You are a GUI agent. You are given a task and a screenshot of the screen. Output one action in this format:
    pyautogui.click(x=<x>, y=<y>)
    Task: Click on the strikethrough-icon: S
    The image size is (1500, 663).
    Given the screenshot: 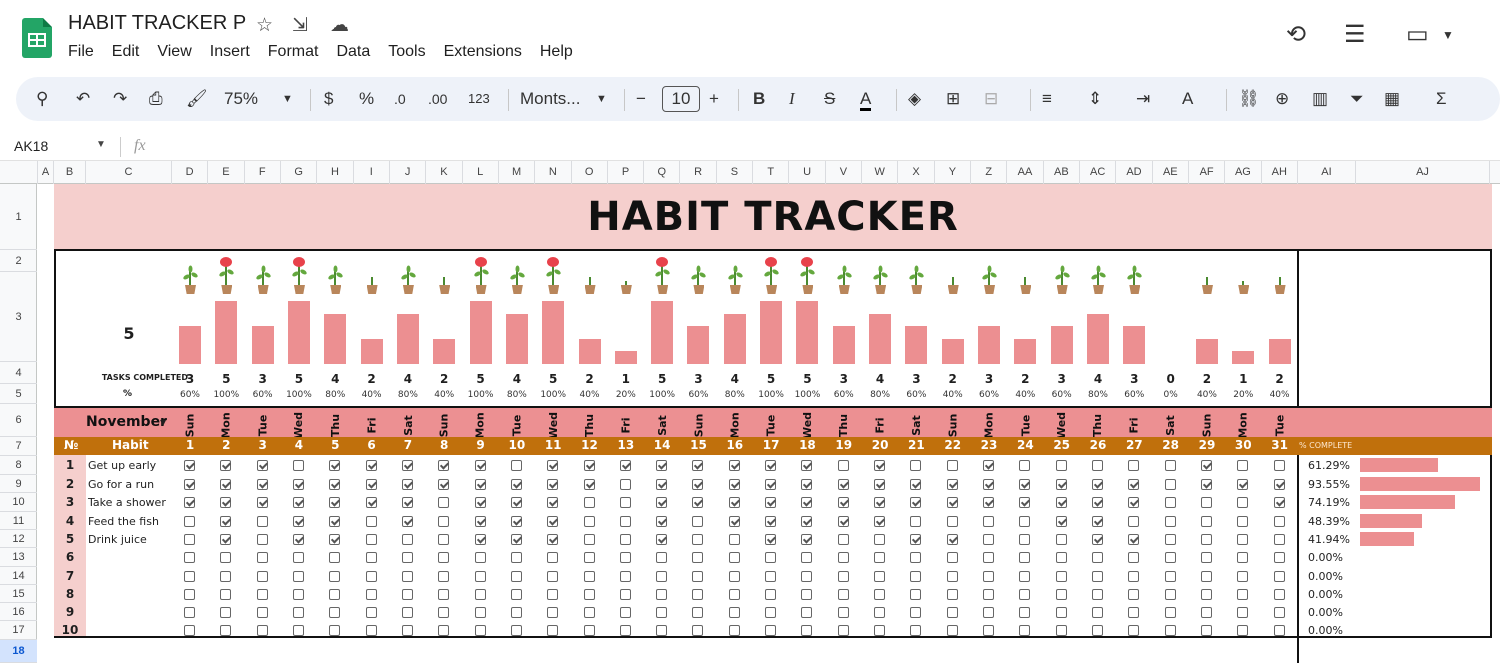 What is the action you would take?
    pyautogui.click(x=829, y=99)
    